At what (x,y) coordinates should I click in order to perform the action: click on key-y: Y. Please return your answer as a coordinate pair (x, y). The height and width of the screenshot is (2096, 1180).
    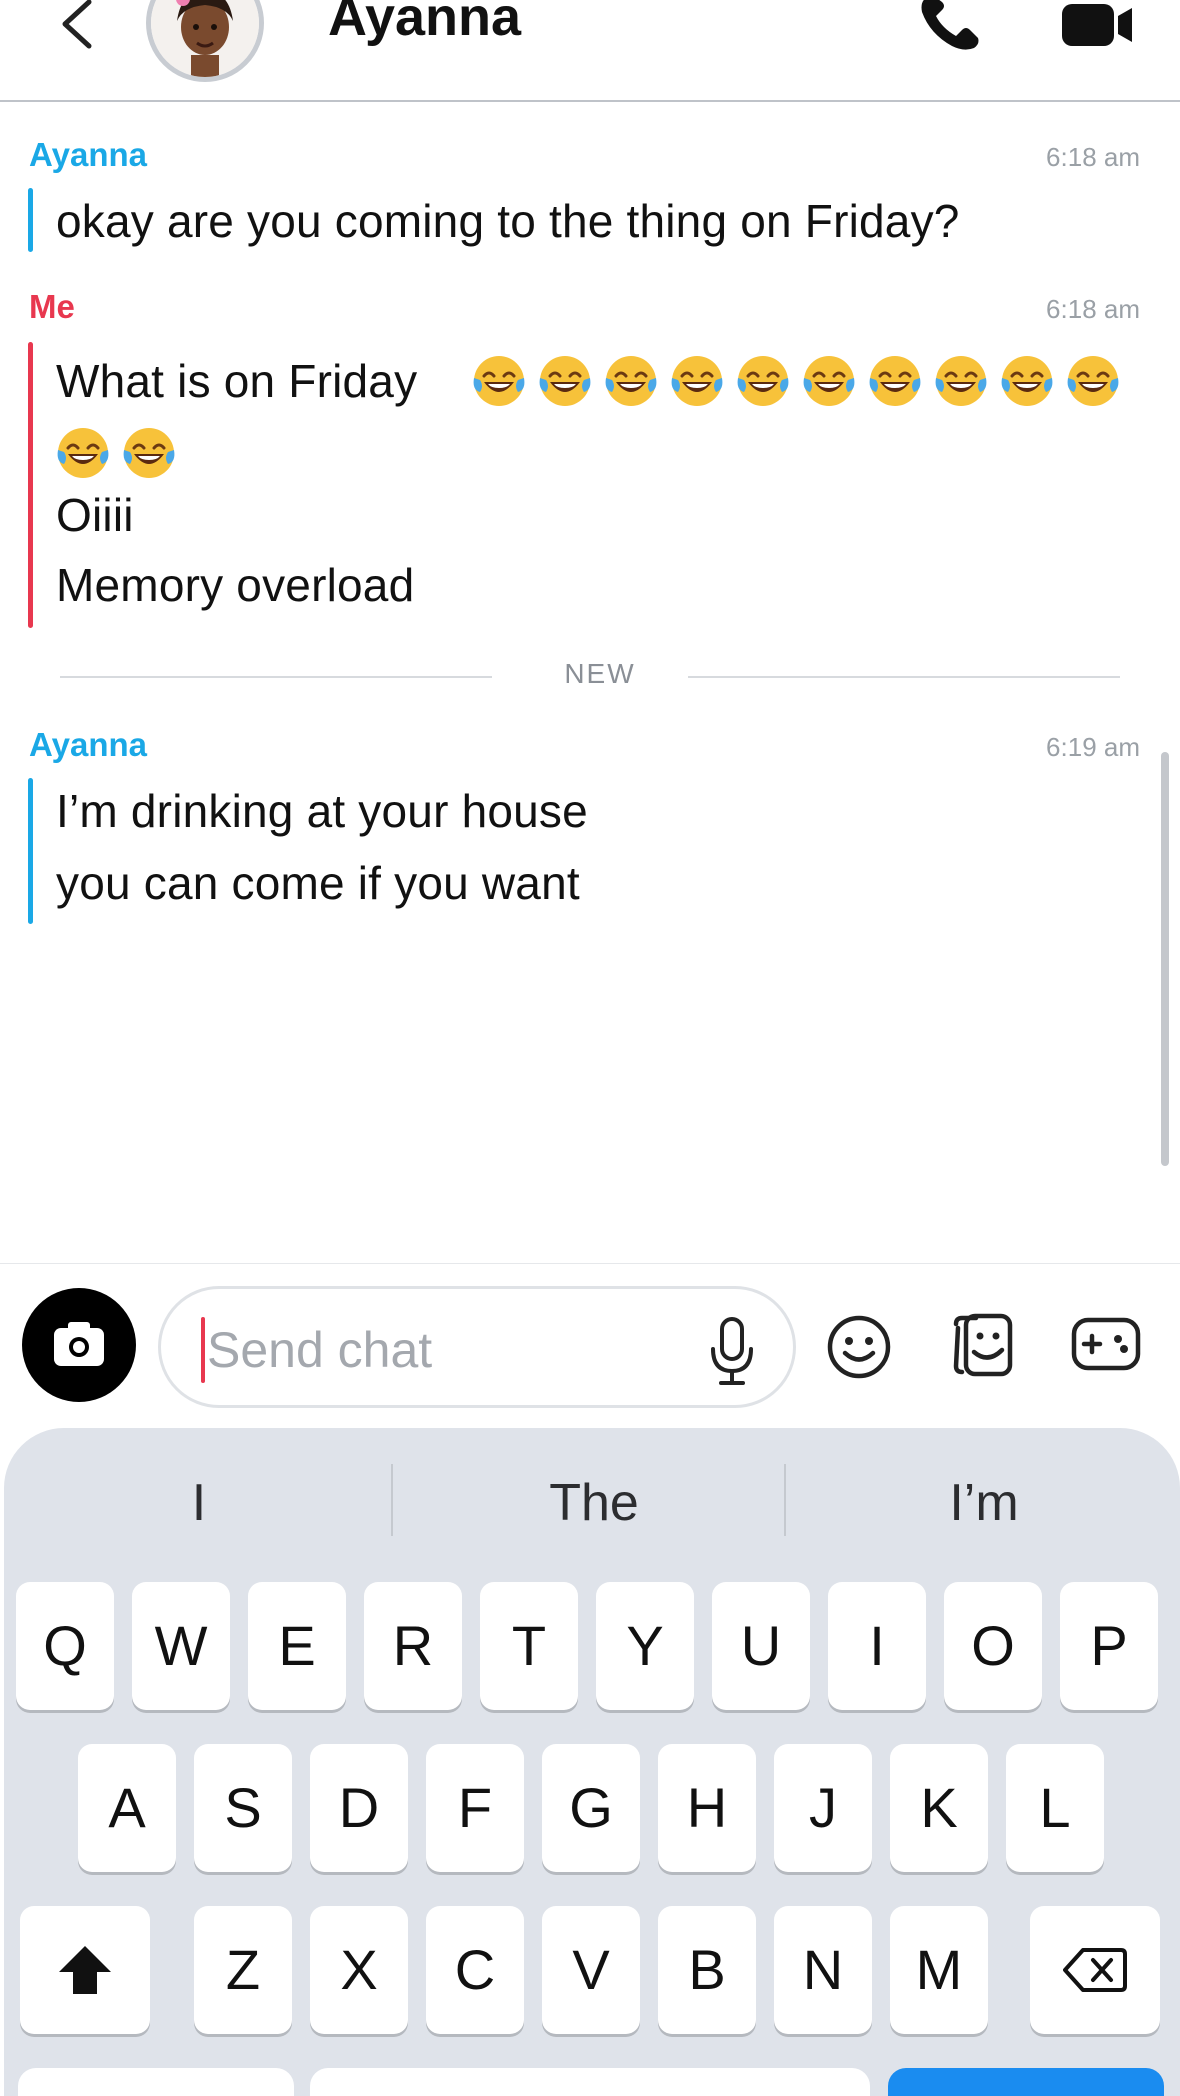
    Looking at the image, I should click on (645, 1646).